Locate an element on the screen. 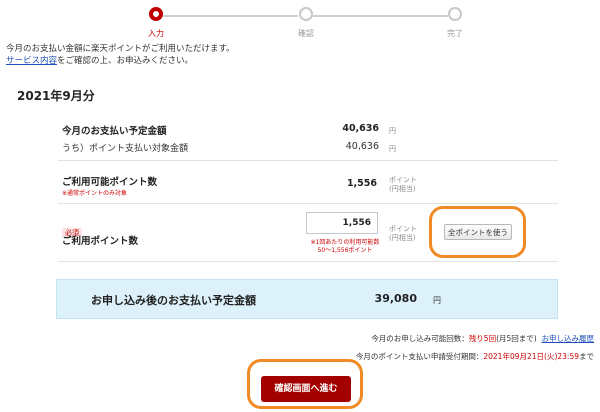 The width and height of the screenshot is (600, 412). application-history-link: お申し込み履歴 is located at coordinates (568, 338).